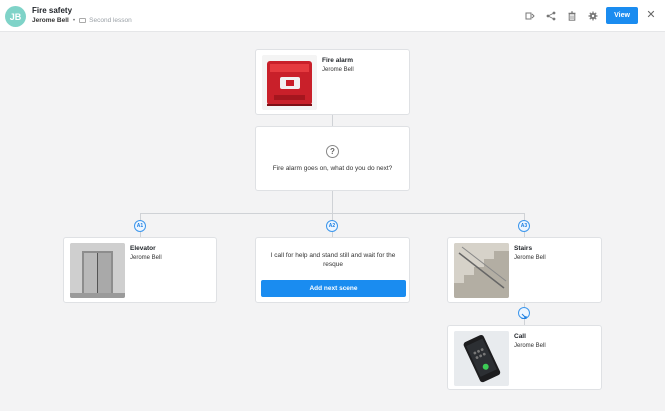 Image resolution: width=665 pixels, height=411 pixels. Describe the element at coordinates (110, 20) in the screenshot. I see `lesson-name: Second lesson` at that location.